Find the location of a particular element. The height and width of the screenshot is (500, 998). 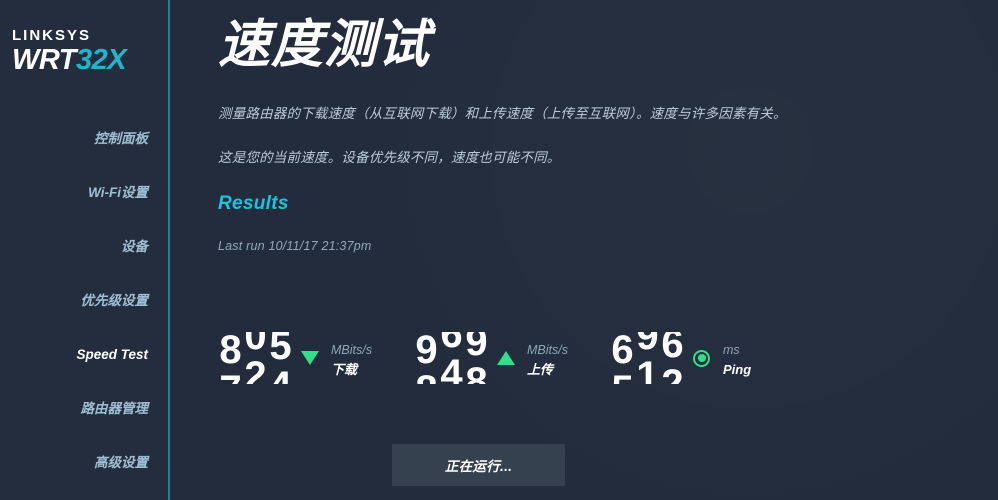

digit-reel-1: 64 is located at coordinates (451, 358).